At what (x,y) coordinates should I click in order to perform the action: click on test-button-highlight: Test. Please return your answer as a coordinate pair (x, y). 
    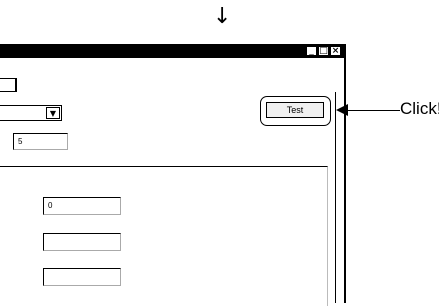
    Looking at the image, I should click on (295, 111).